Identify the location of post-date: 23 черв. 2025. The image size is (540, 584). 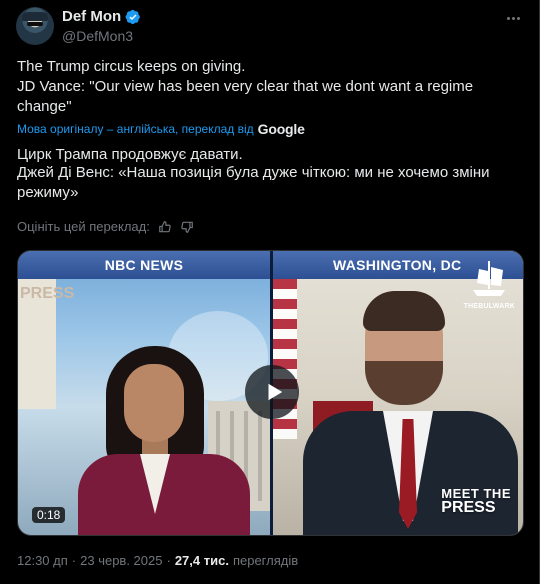
(121, 560).